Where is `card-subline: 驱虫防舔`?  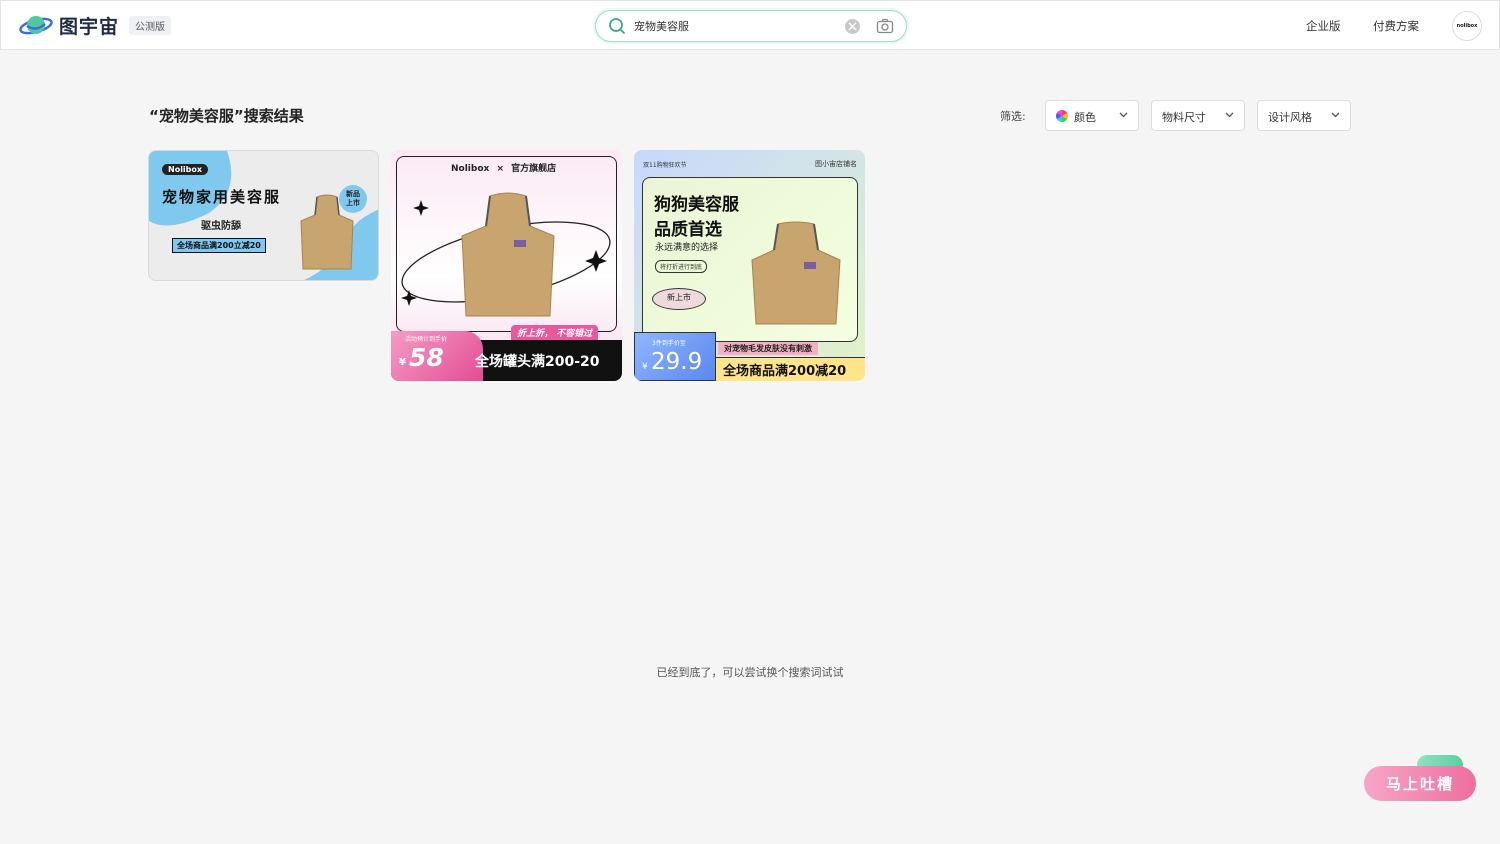
card-subline: 驱虫防舔 is located at coordinates (221, 226).